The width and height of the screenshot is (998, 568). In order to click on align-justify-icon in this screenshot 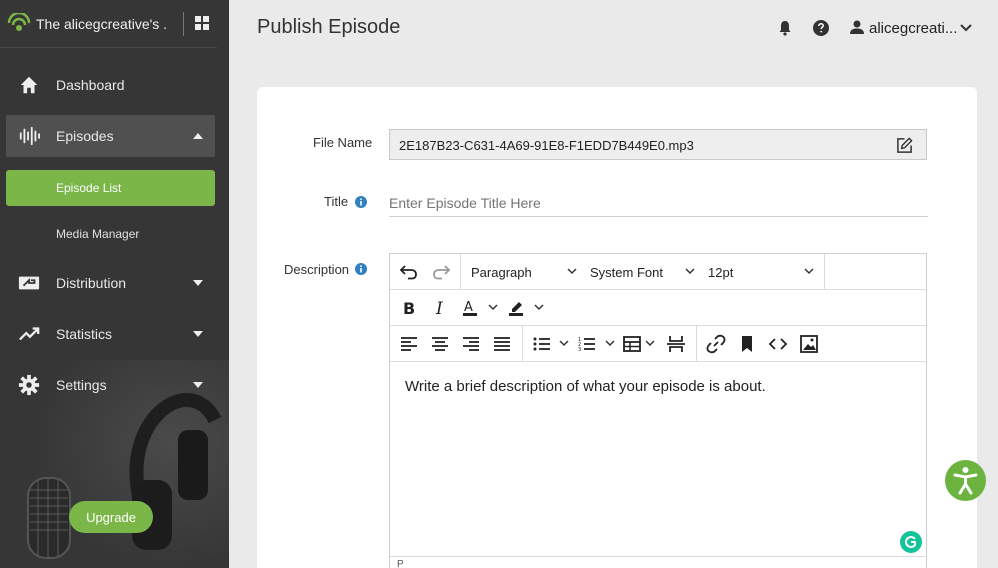, I will do `click(502, 344)`.